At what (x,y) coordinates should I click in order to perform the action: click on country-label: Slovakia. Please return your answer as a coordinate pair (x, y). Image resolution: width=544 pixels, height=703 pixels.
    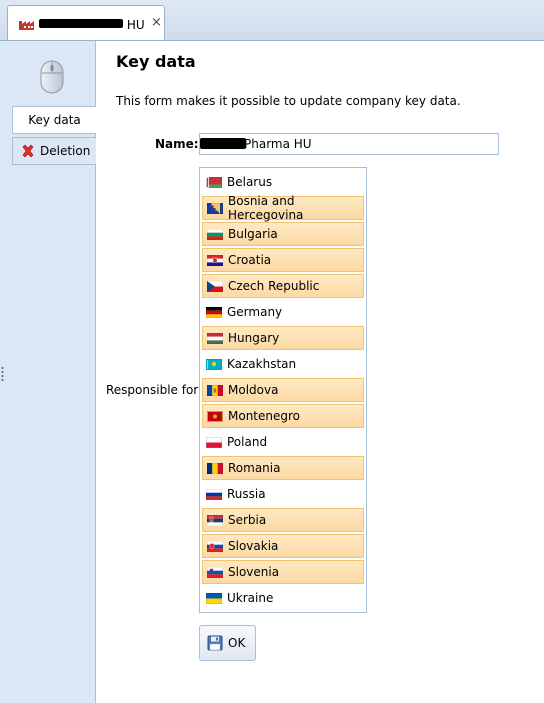
    Looking at the image, I should click on (253, 546).